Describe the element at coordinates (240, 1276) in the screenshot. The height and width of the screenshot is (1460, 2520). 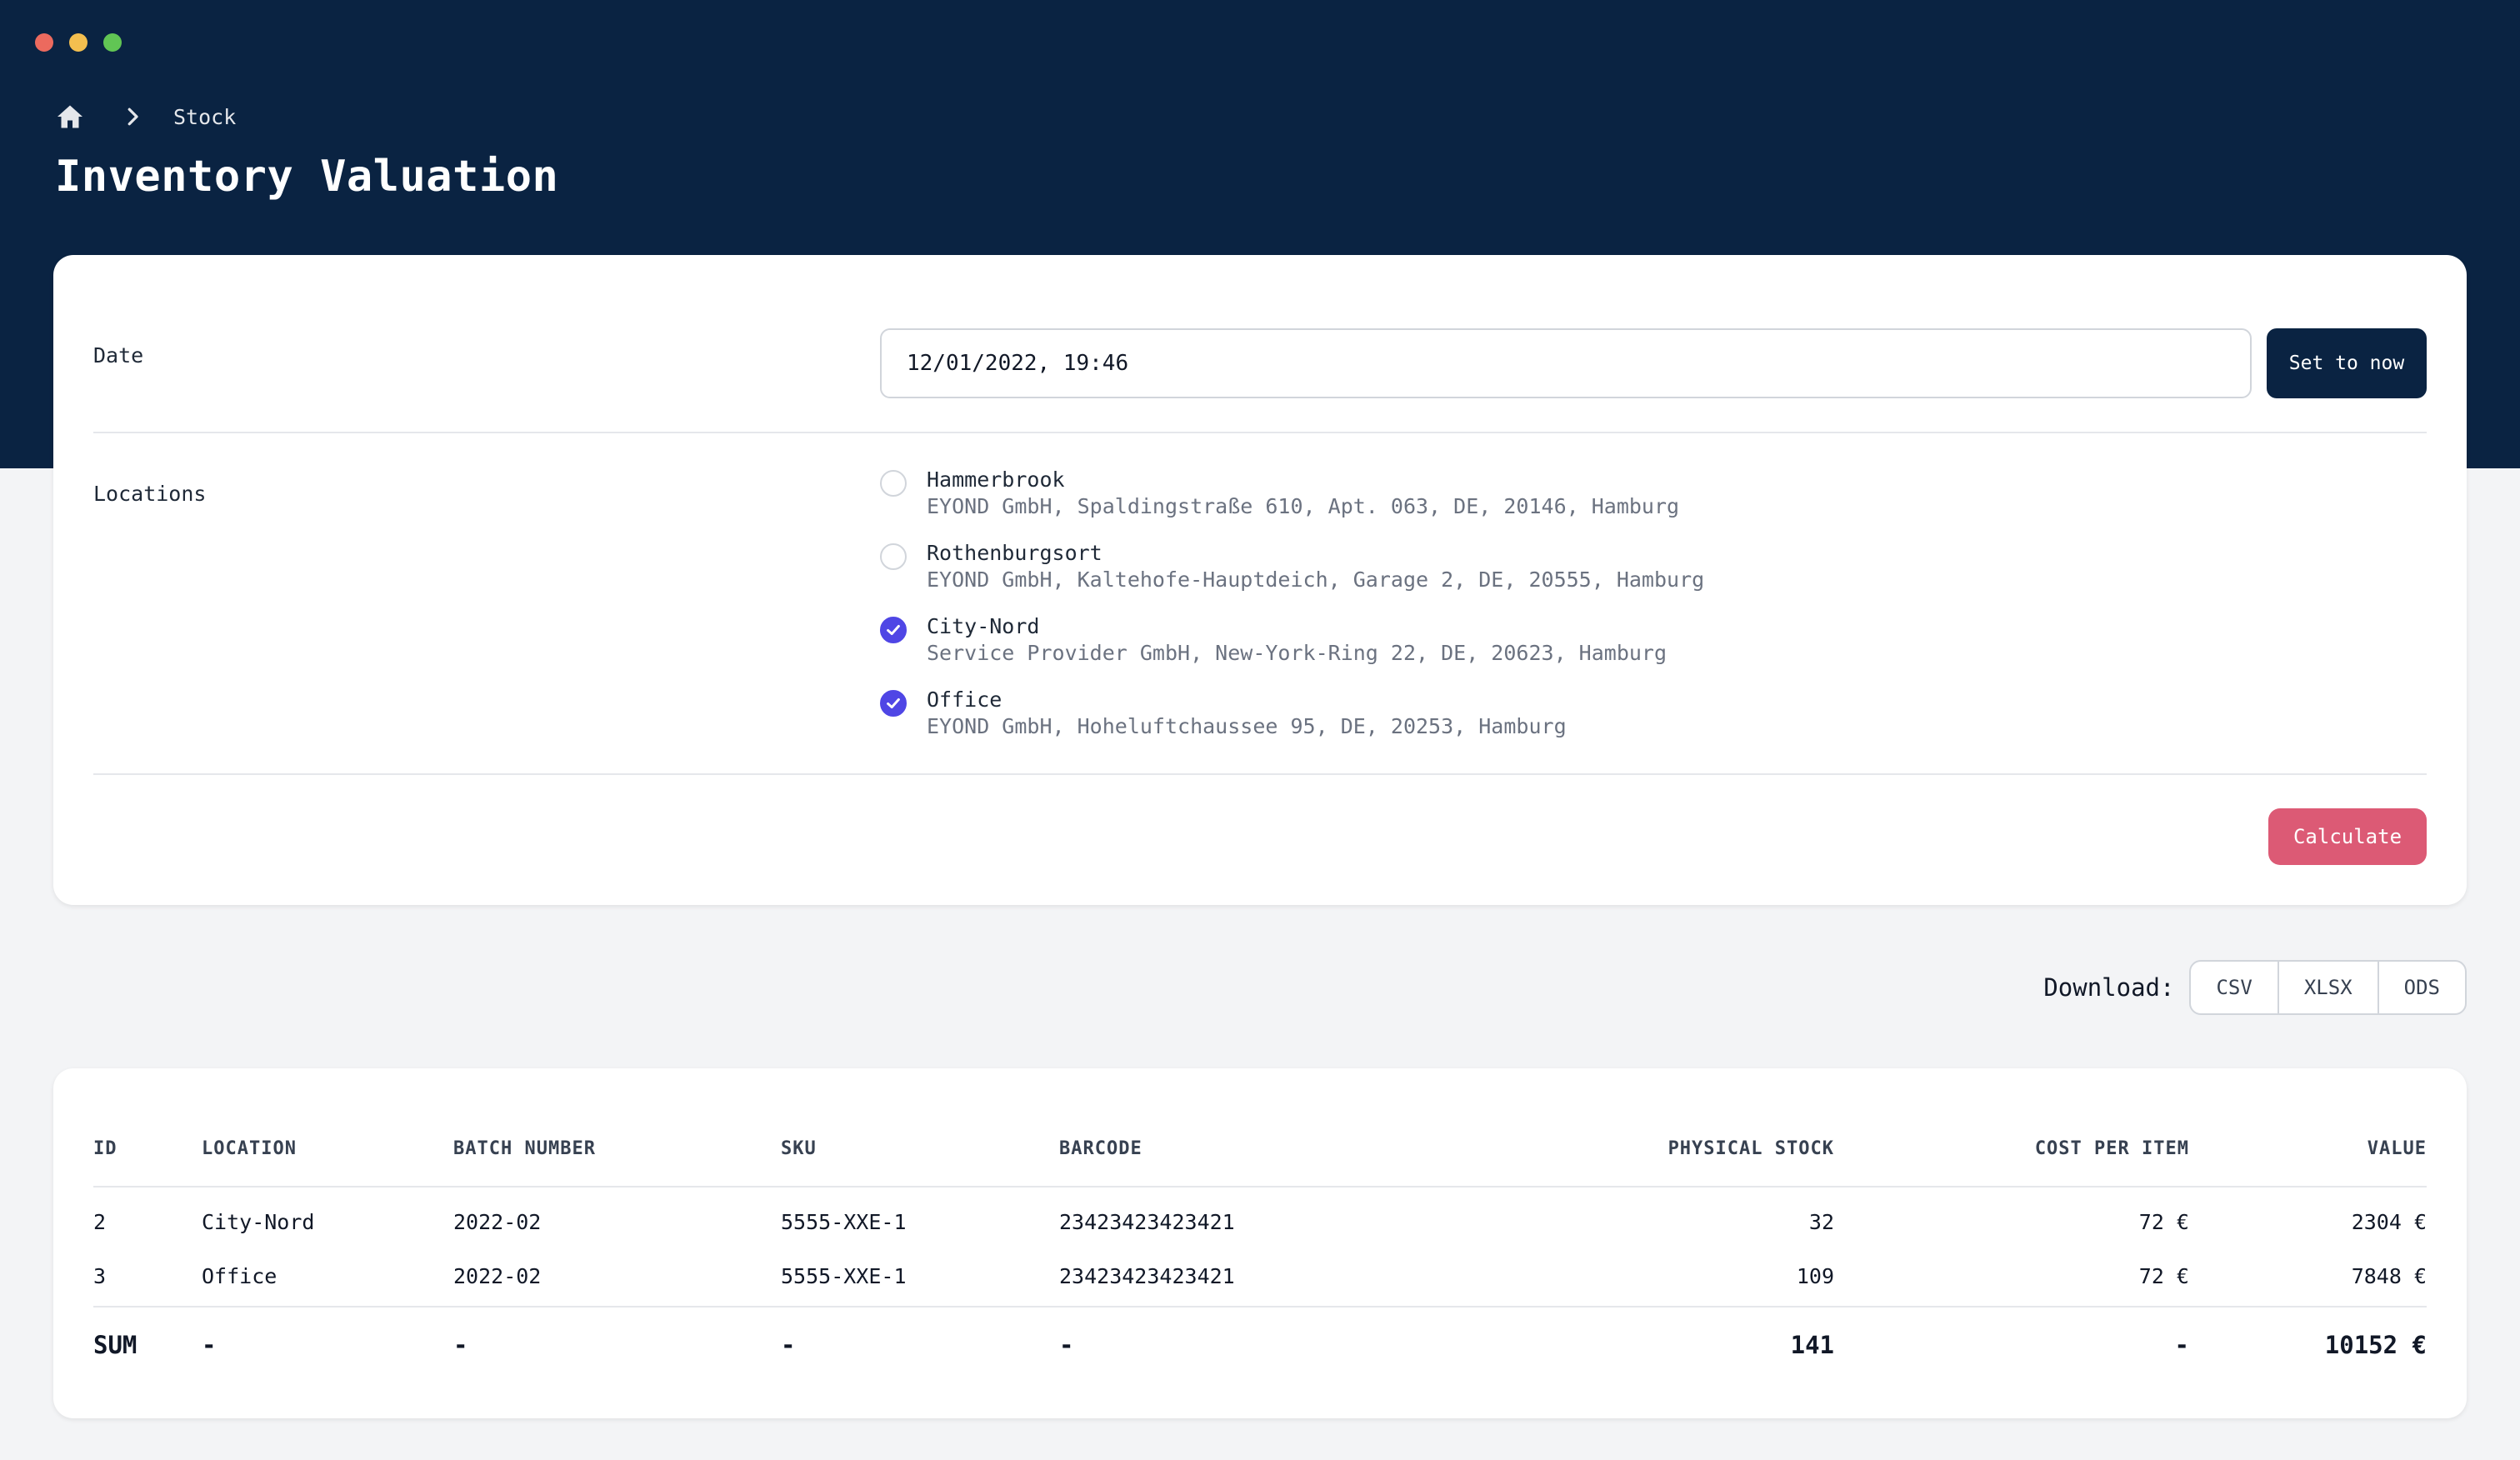
I see `cell-location: Office` at that location.